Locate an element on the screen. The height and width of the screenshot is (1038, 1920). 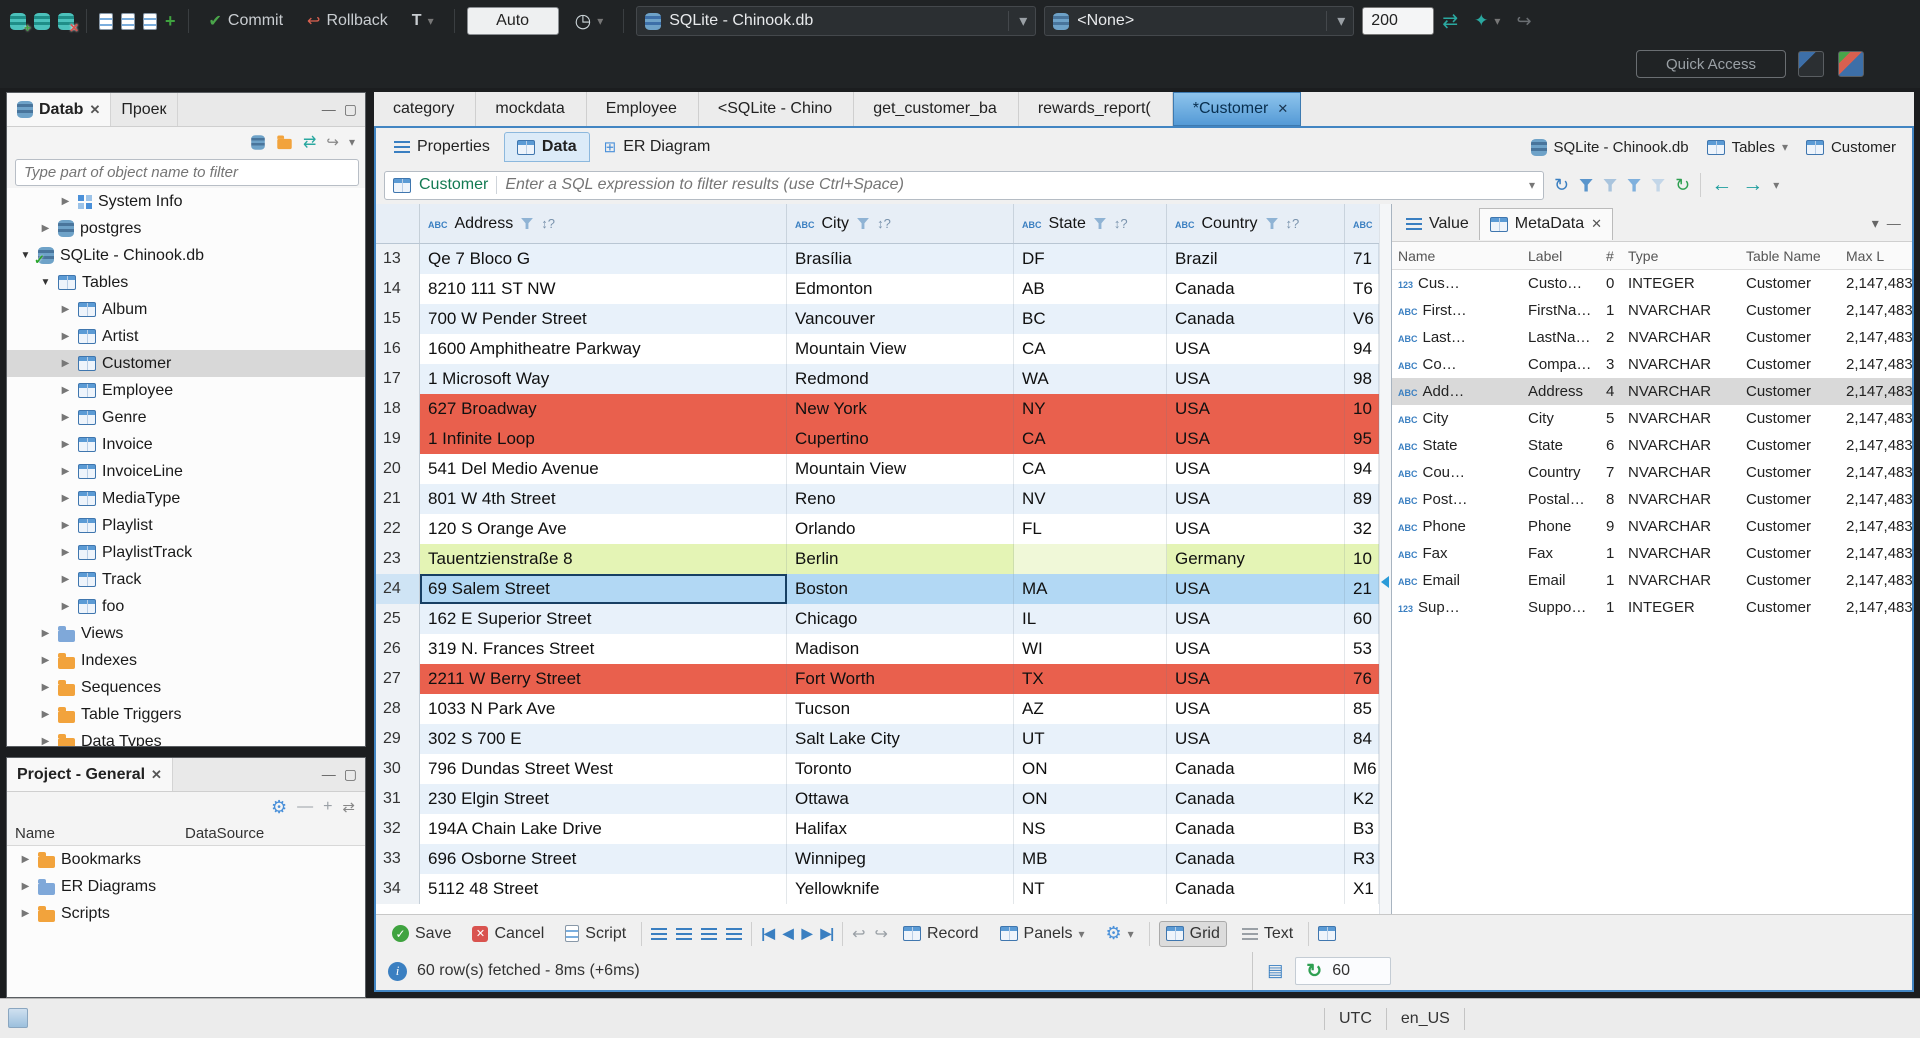
metadata-ordinal-cell: 6 is located at coordinates (1611, 445).